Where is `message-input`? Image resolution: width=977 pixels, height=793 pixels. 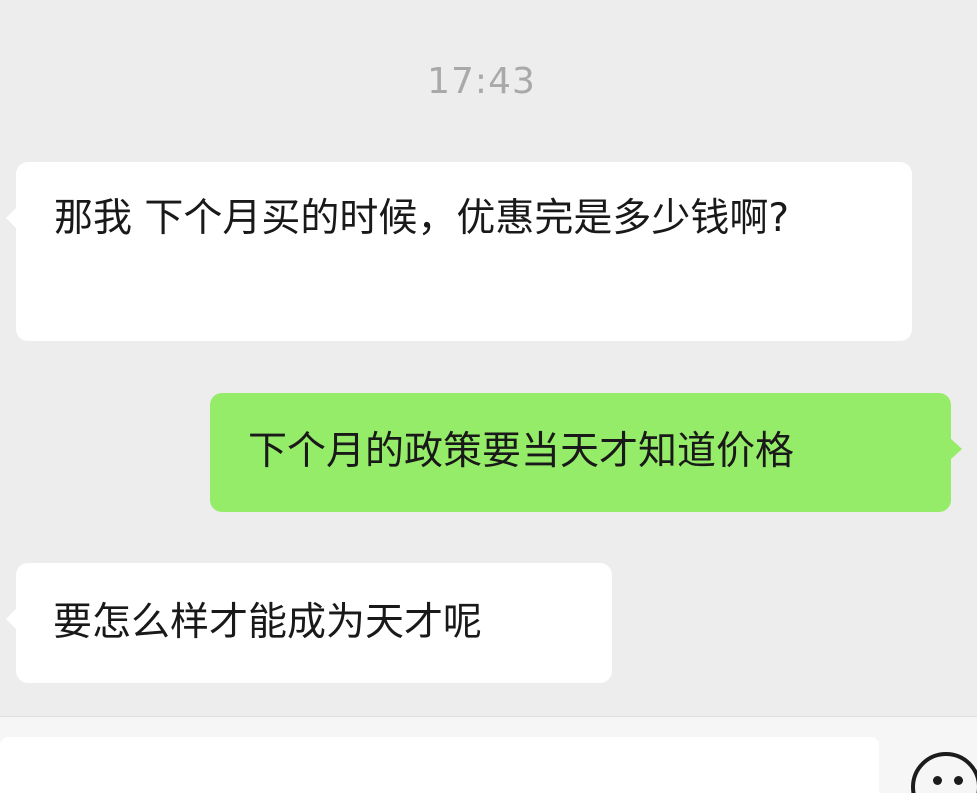
message-input is located at coordinates (439, 765).